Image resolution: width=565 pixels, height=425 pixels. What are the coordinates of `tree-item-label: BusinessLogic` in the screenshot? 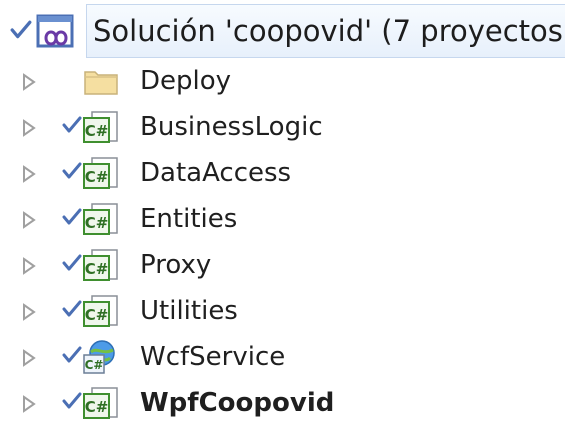 It's located at (231, 127).